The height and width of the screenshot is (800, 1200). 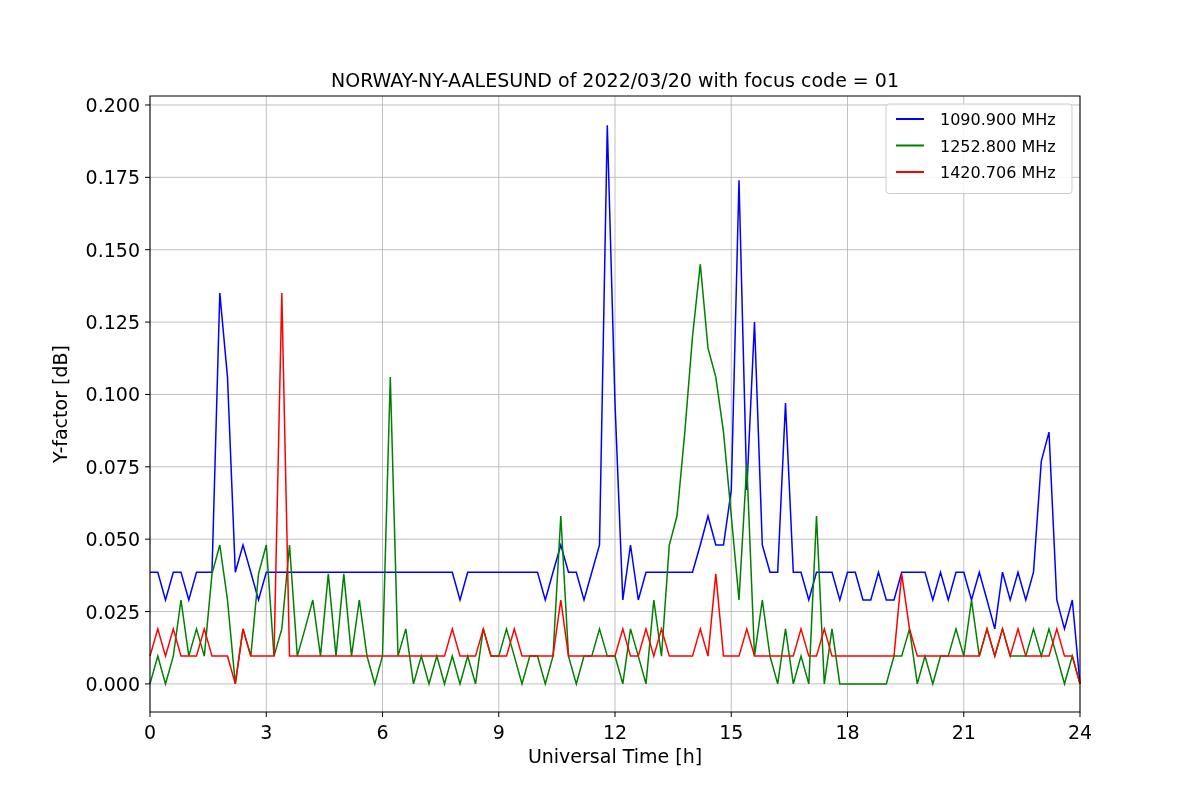 What do you see at coordinates (112, 611) in the screenshot?
I see `y-tick-label: 0.025` at bounding box center [112, 611].